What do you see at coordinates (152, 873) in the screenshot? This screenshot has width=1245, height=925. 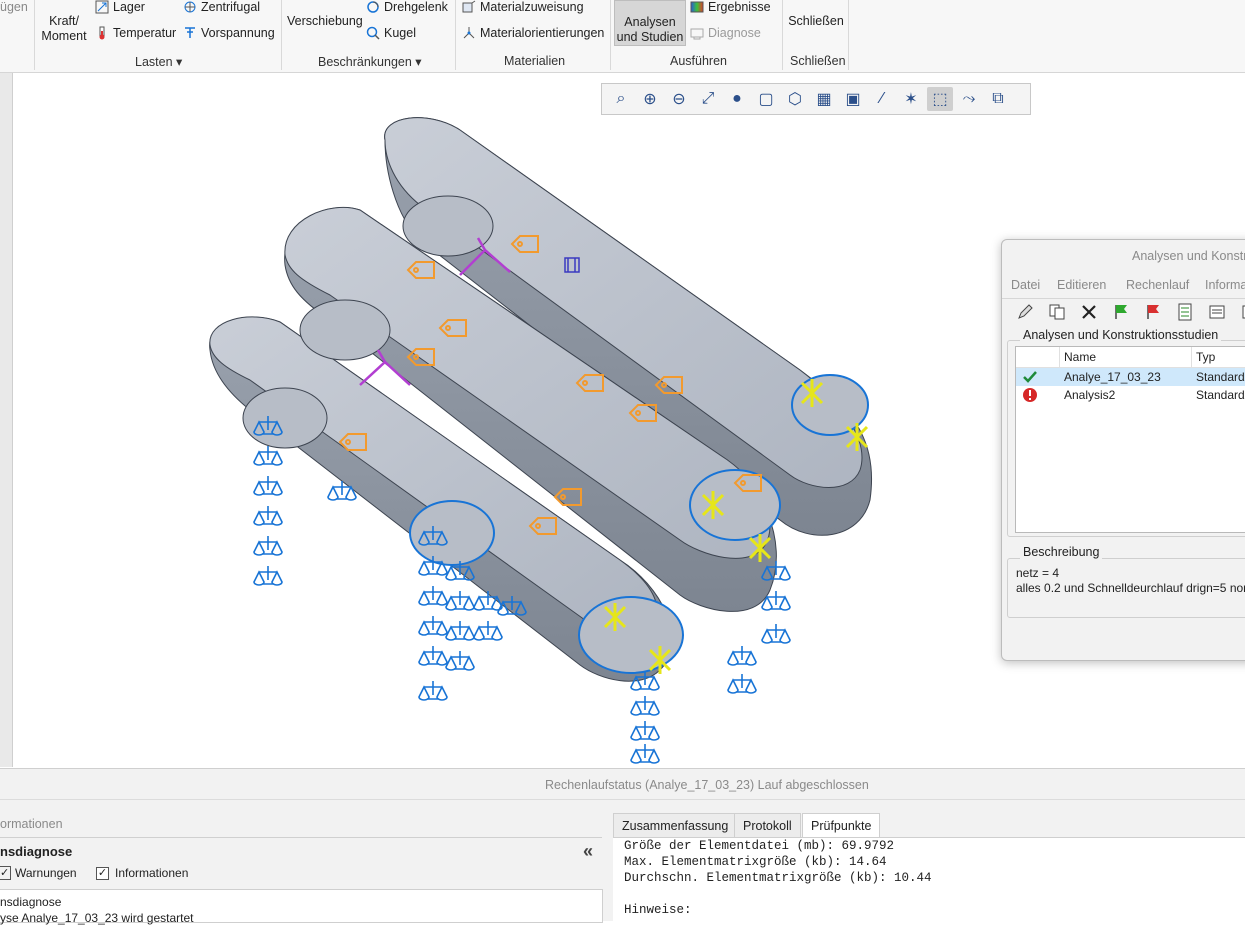 I see `info-filter-label: Informationen` at bounding box center [152, 873].